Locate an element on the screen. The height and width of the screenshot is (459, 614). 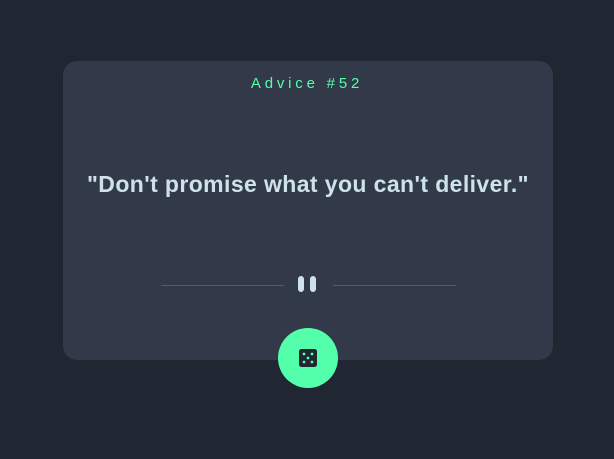
new-advice-button is located at coordinates (308, 358).